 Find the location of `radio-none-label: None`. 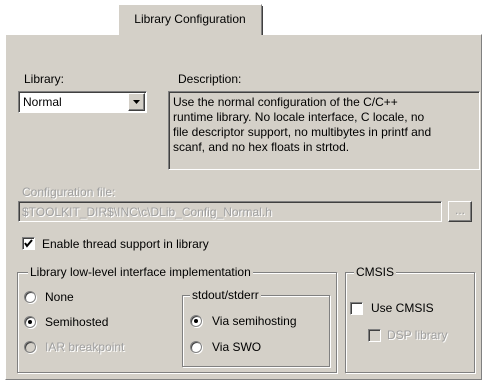

radio-none-label: None is located at coordinates (59, 297).